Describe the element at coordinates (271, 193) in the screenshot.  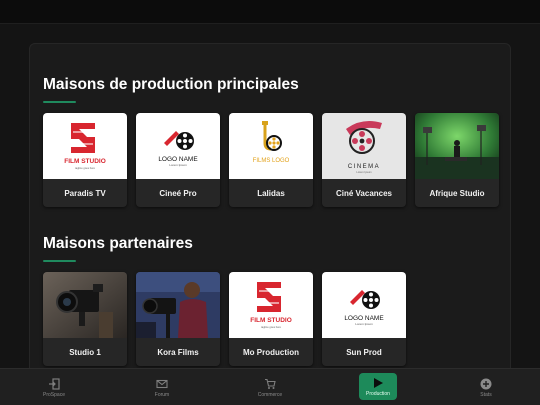
I see `card-label: Lalidas` at that location.